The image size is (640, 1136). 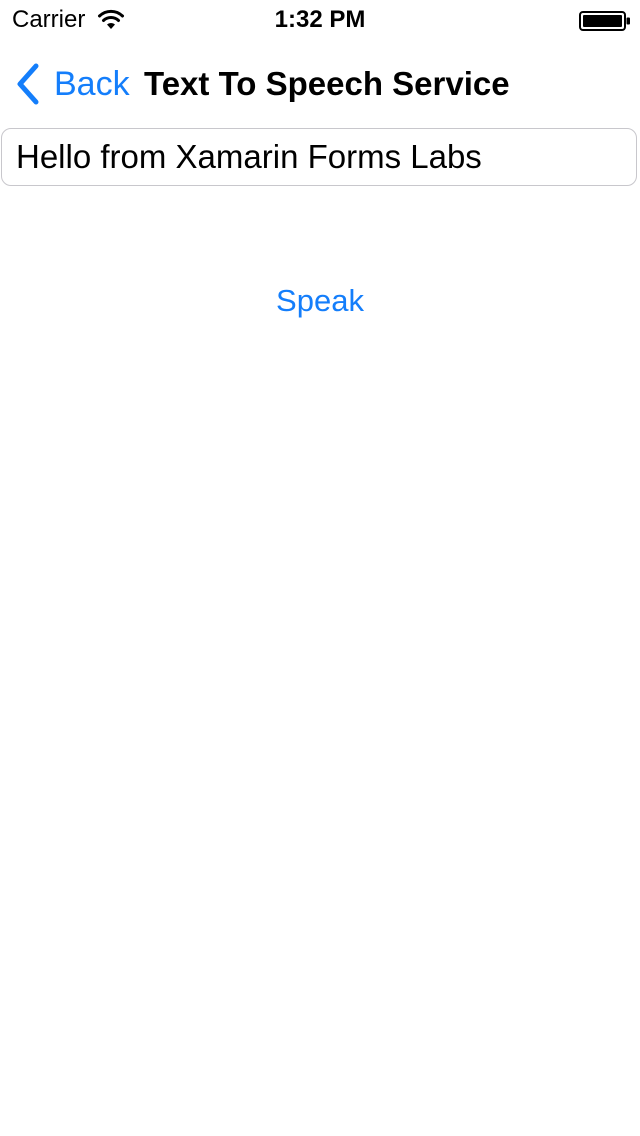 I want to click on status-time: 1:32 PM, so click(x=320, y=19).